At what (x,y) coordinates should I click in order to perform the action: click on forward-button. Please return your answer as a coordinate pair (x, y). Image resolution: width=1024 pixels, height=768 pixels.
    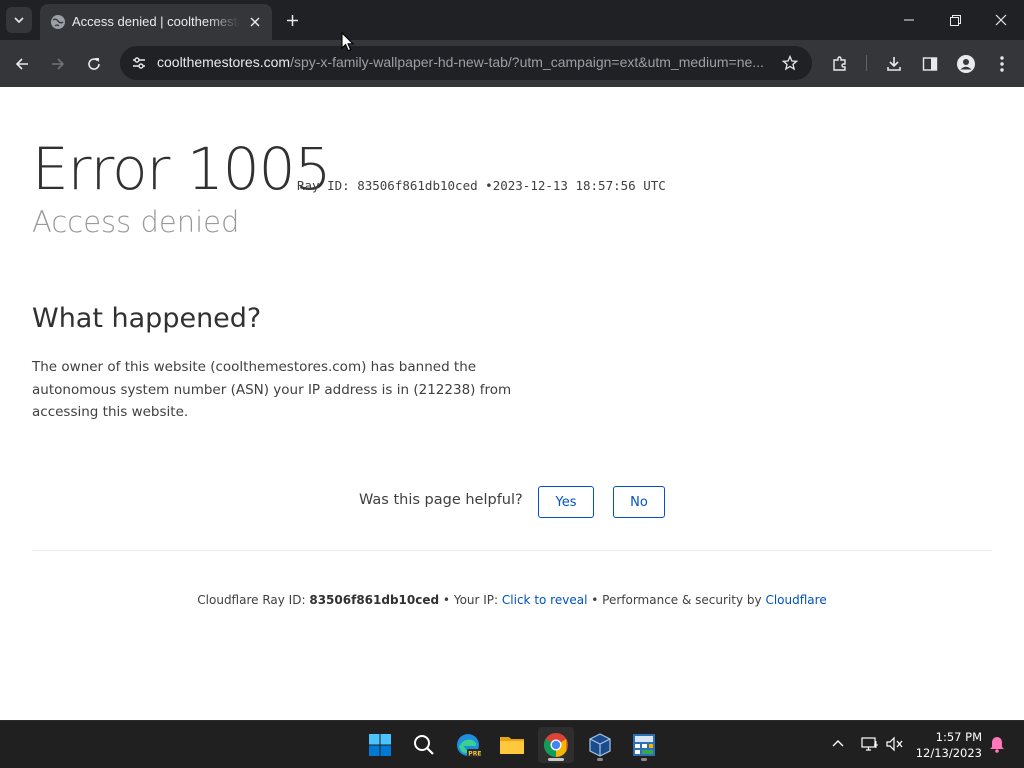
    Looking at the image, I should click on (58, 64).